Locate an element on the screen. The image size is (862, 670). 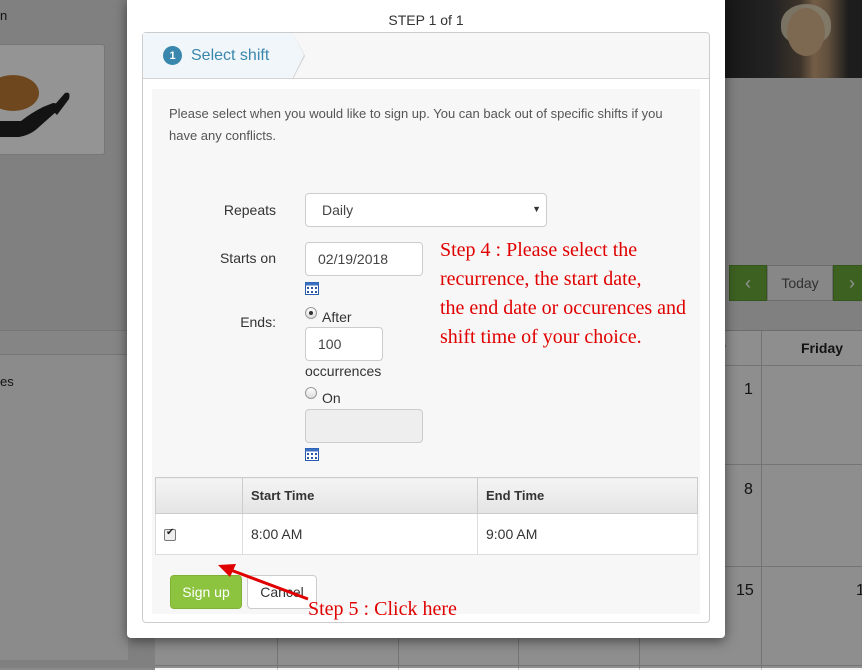
annotation-line: recurrence, the start date, is located at coordinates (541, 279).